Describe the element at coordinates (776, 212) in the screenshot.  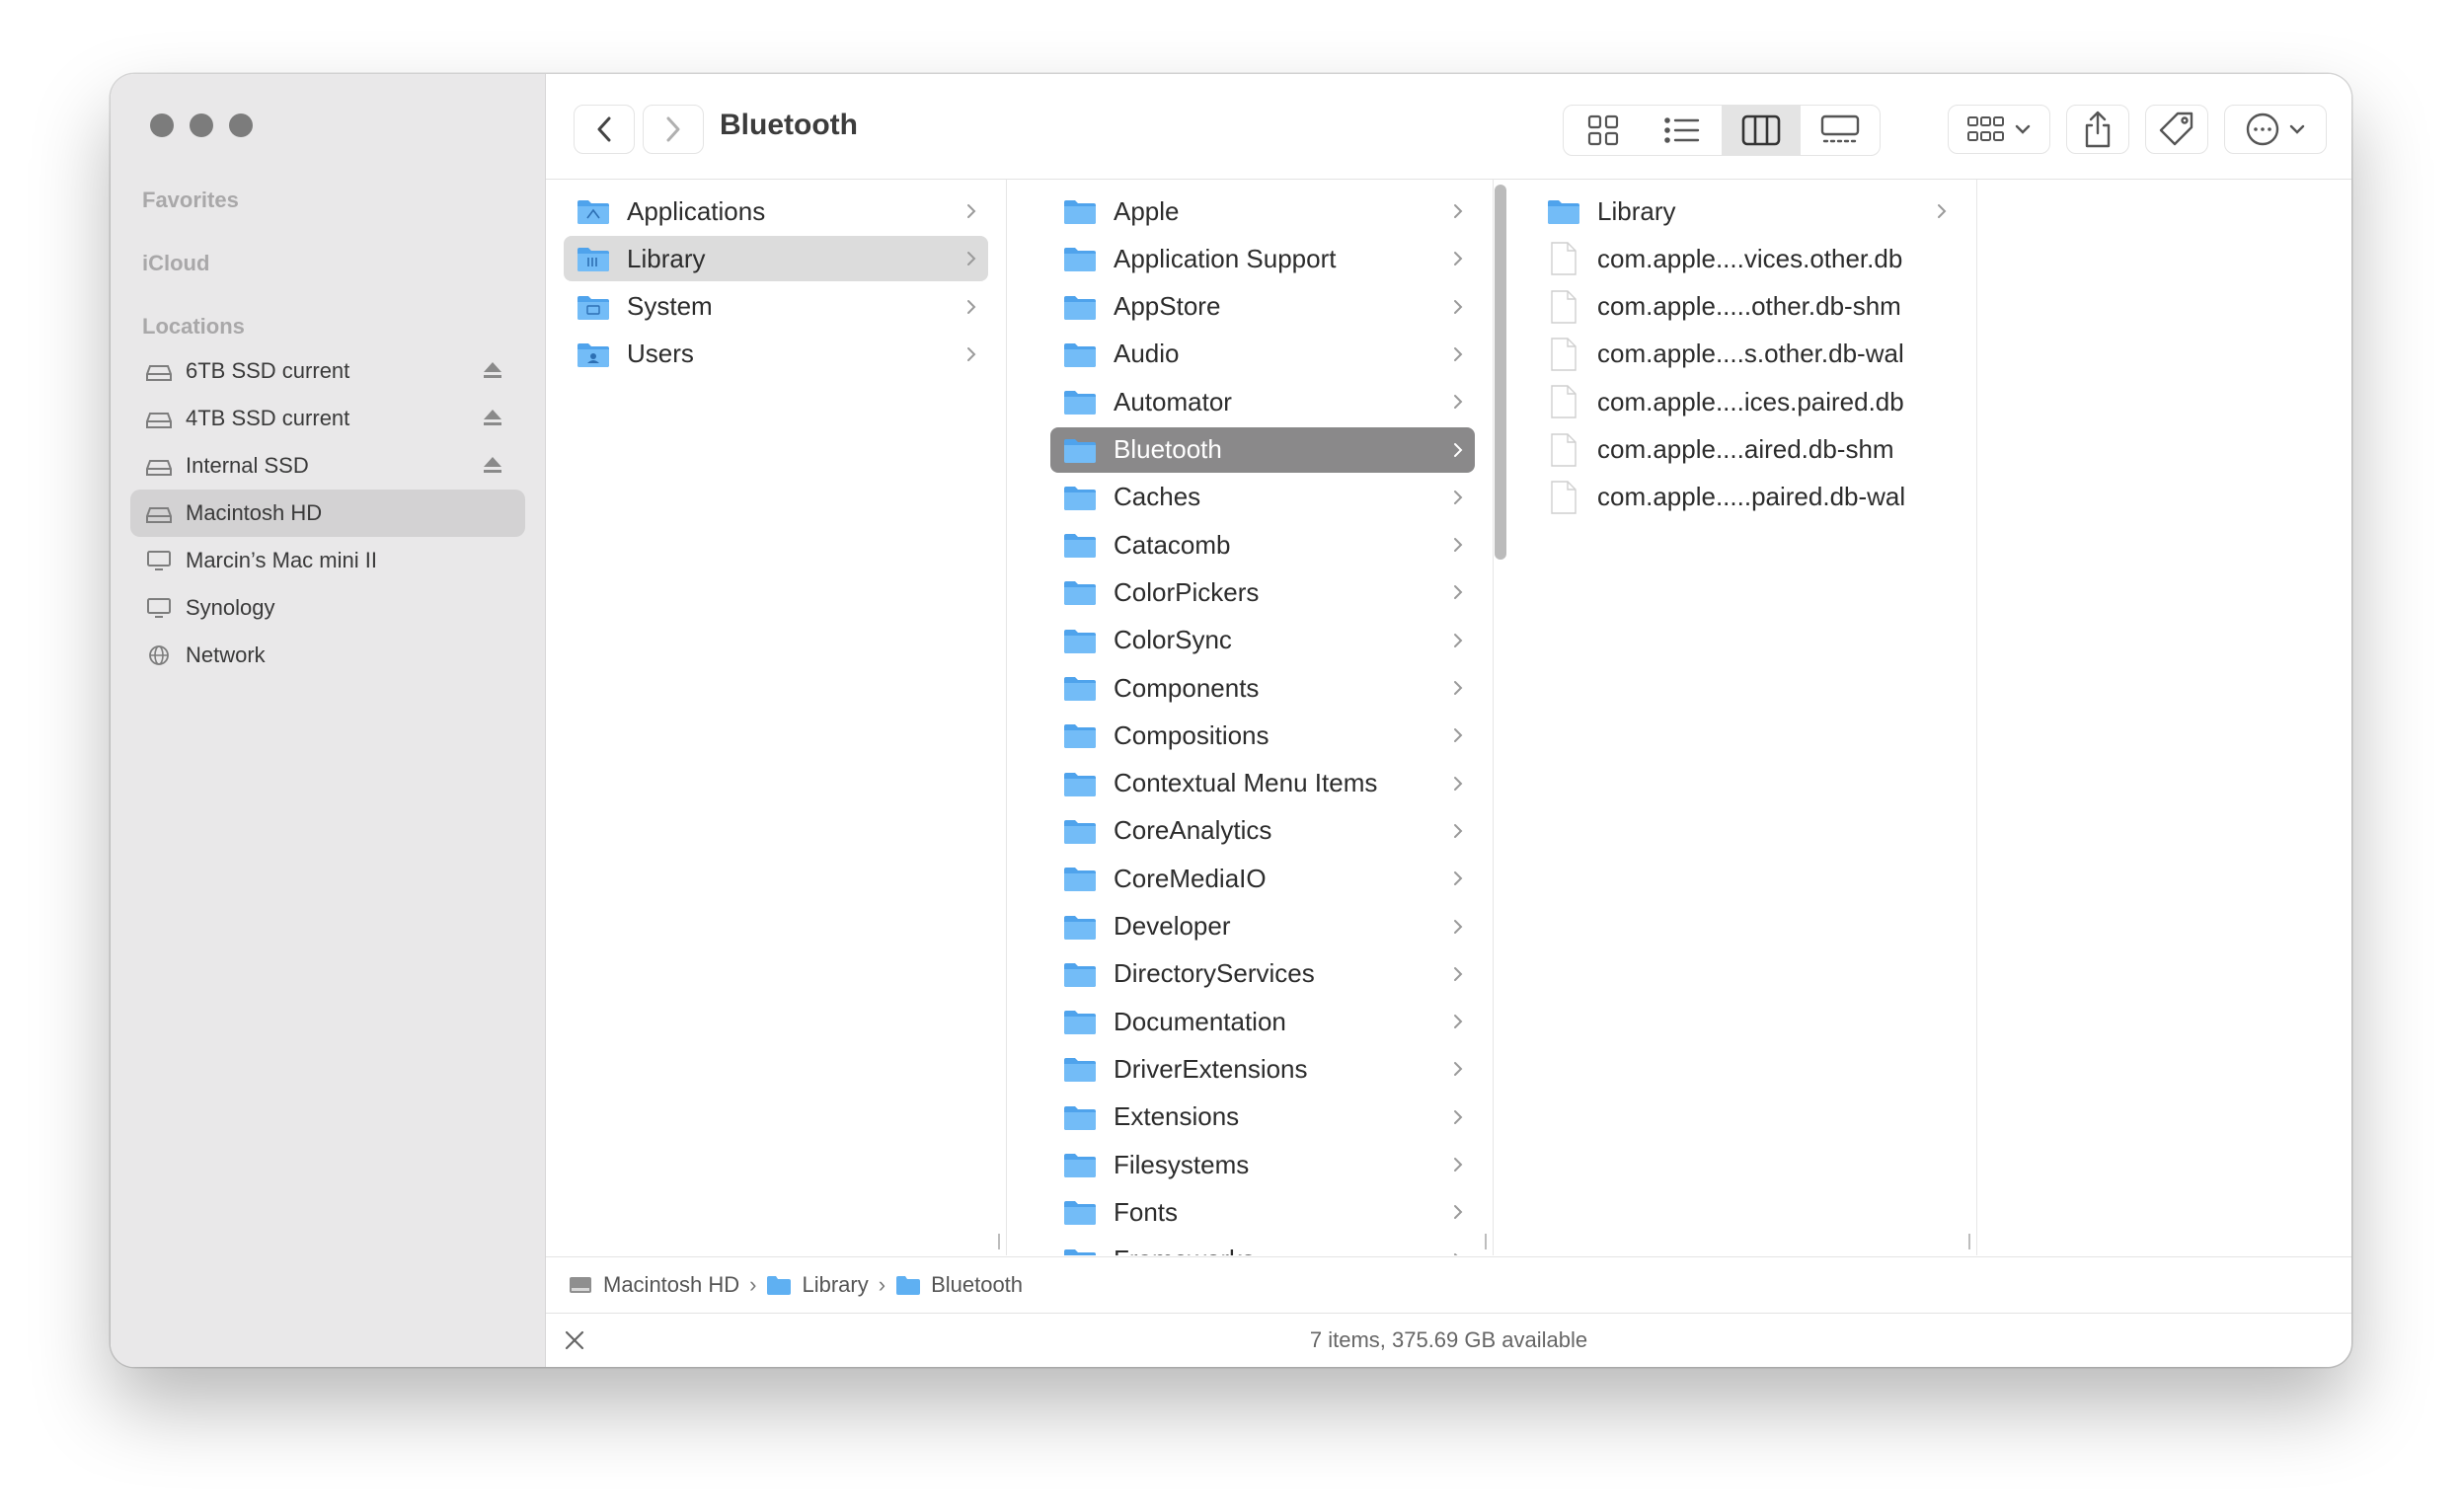
I see `folder-item-applications: Applications` at that location.